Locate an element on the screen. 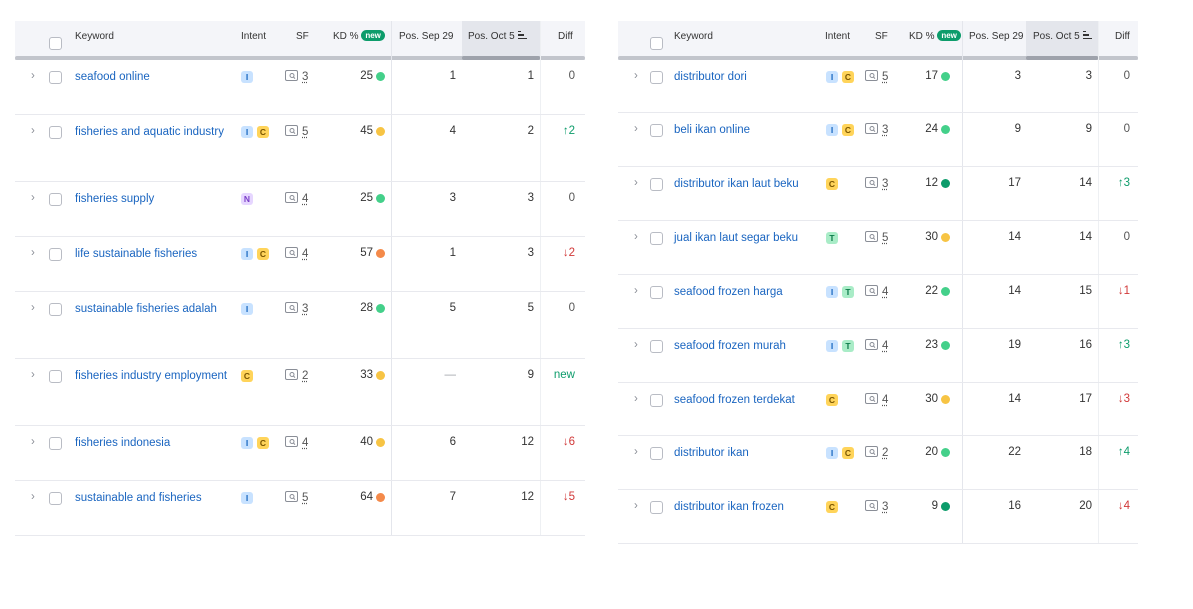 The width and height of the screenshot is (1193, 609). position-current: 5 is located at coordinates (531, 308).